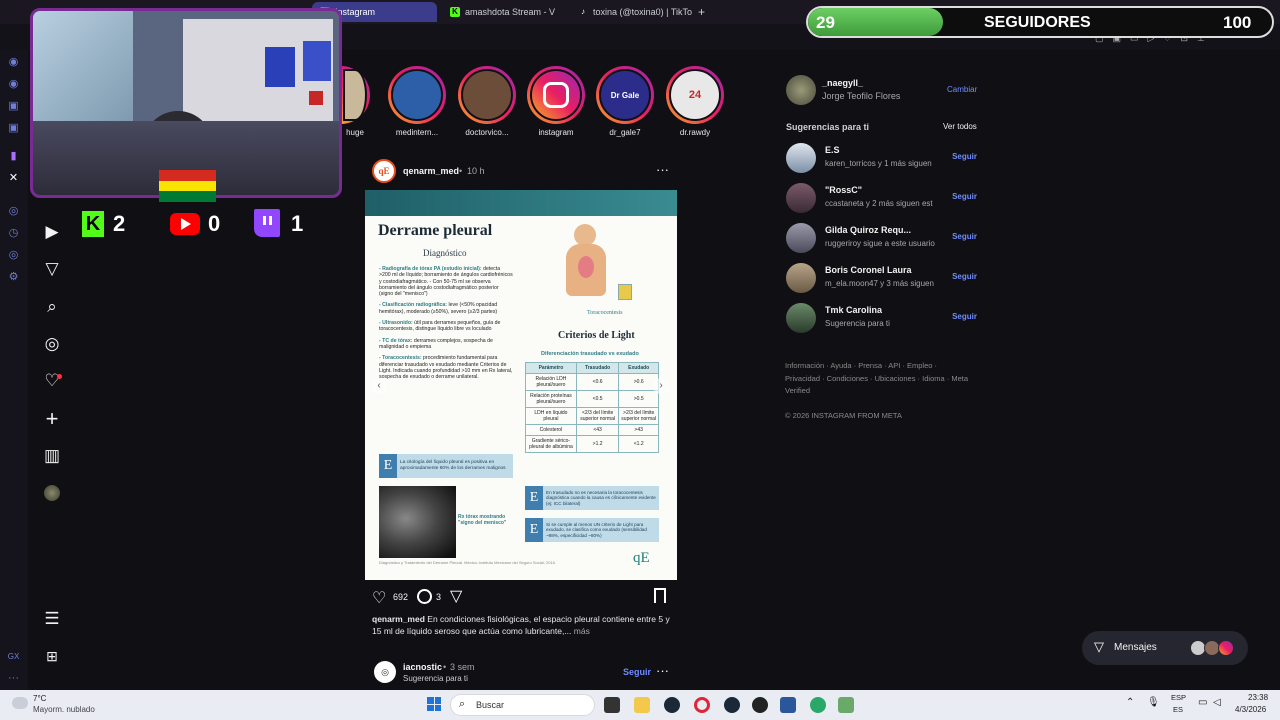  Describe the element at coordinates (853, 310) in the screenshot. I see `suggestion-name: Tmk Carolina` at that location.